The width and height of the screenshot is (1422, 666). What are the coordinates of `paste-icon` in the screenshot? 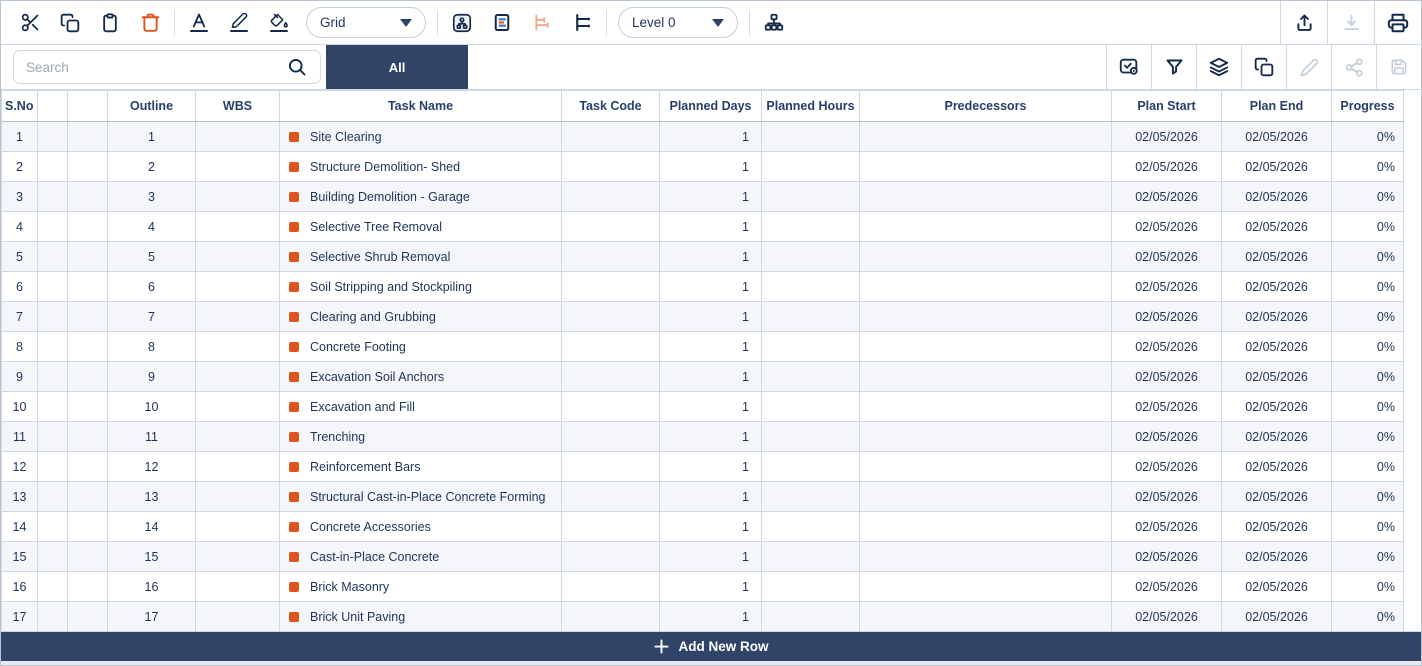 It's located at (110, 23).